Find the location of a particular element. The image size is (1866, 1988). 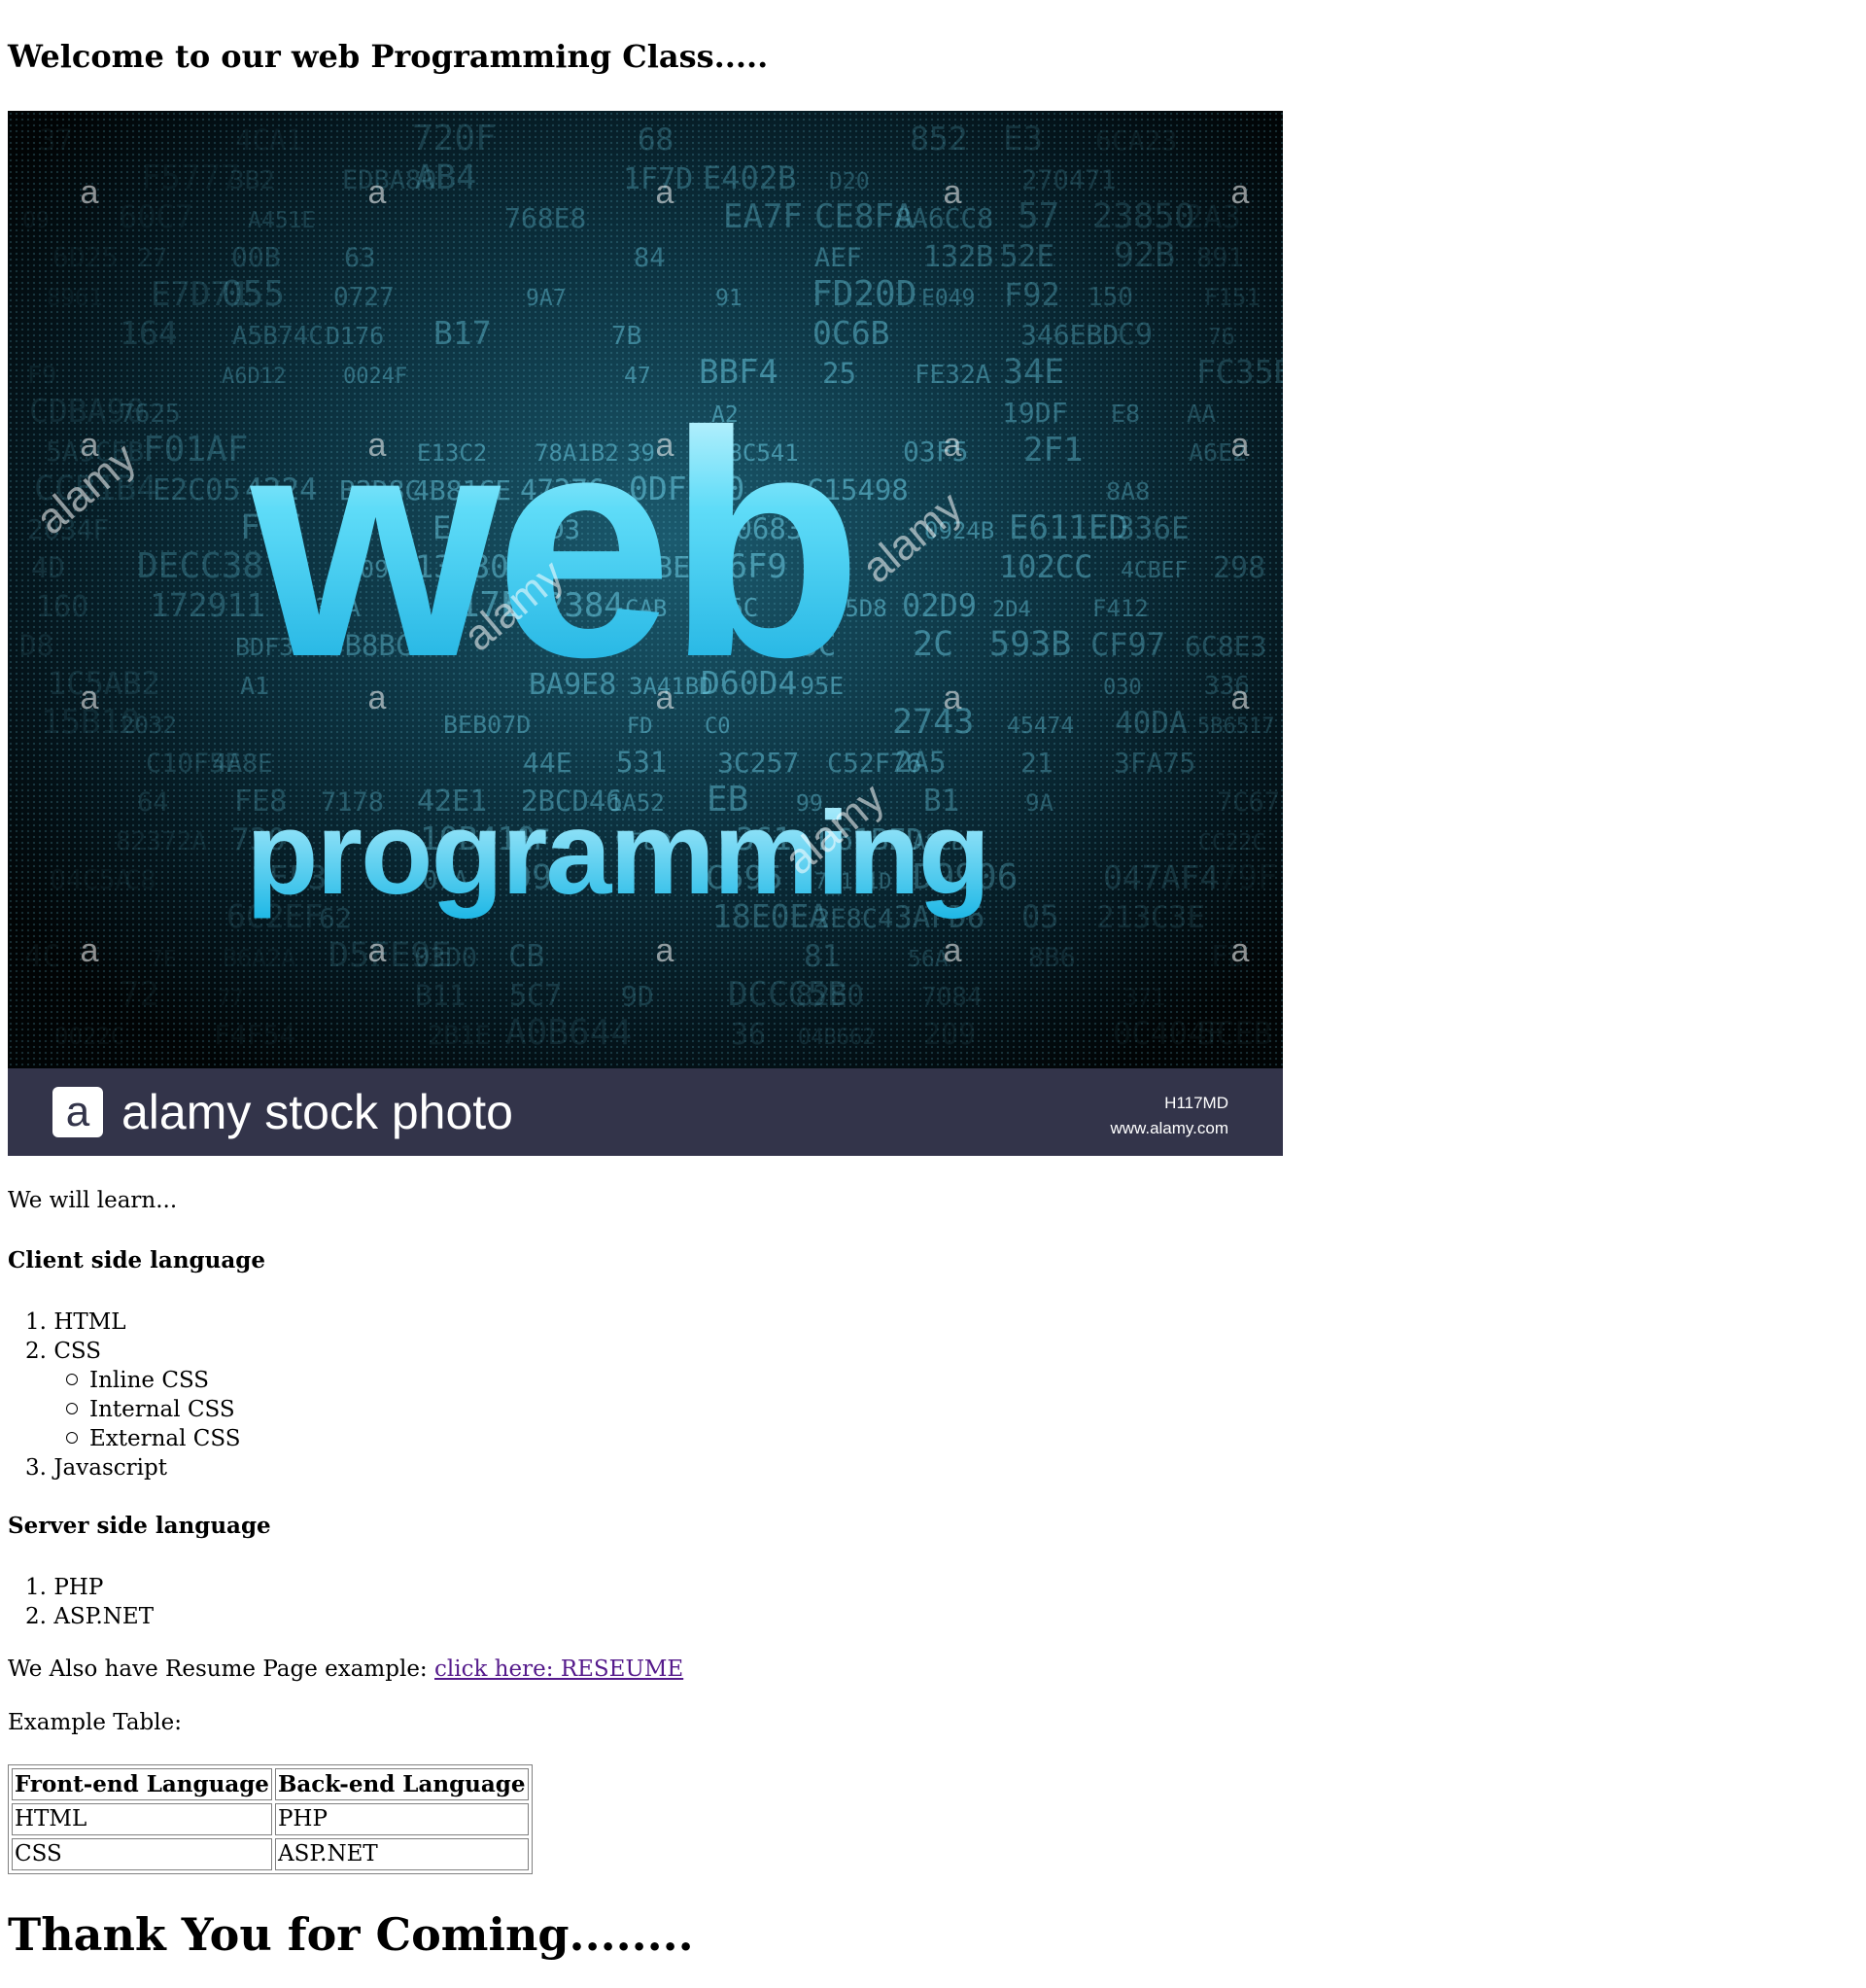

background-code-text: 77 is located at coordinates (231, 999).